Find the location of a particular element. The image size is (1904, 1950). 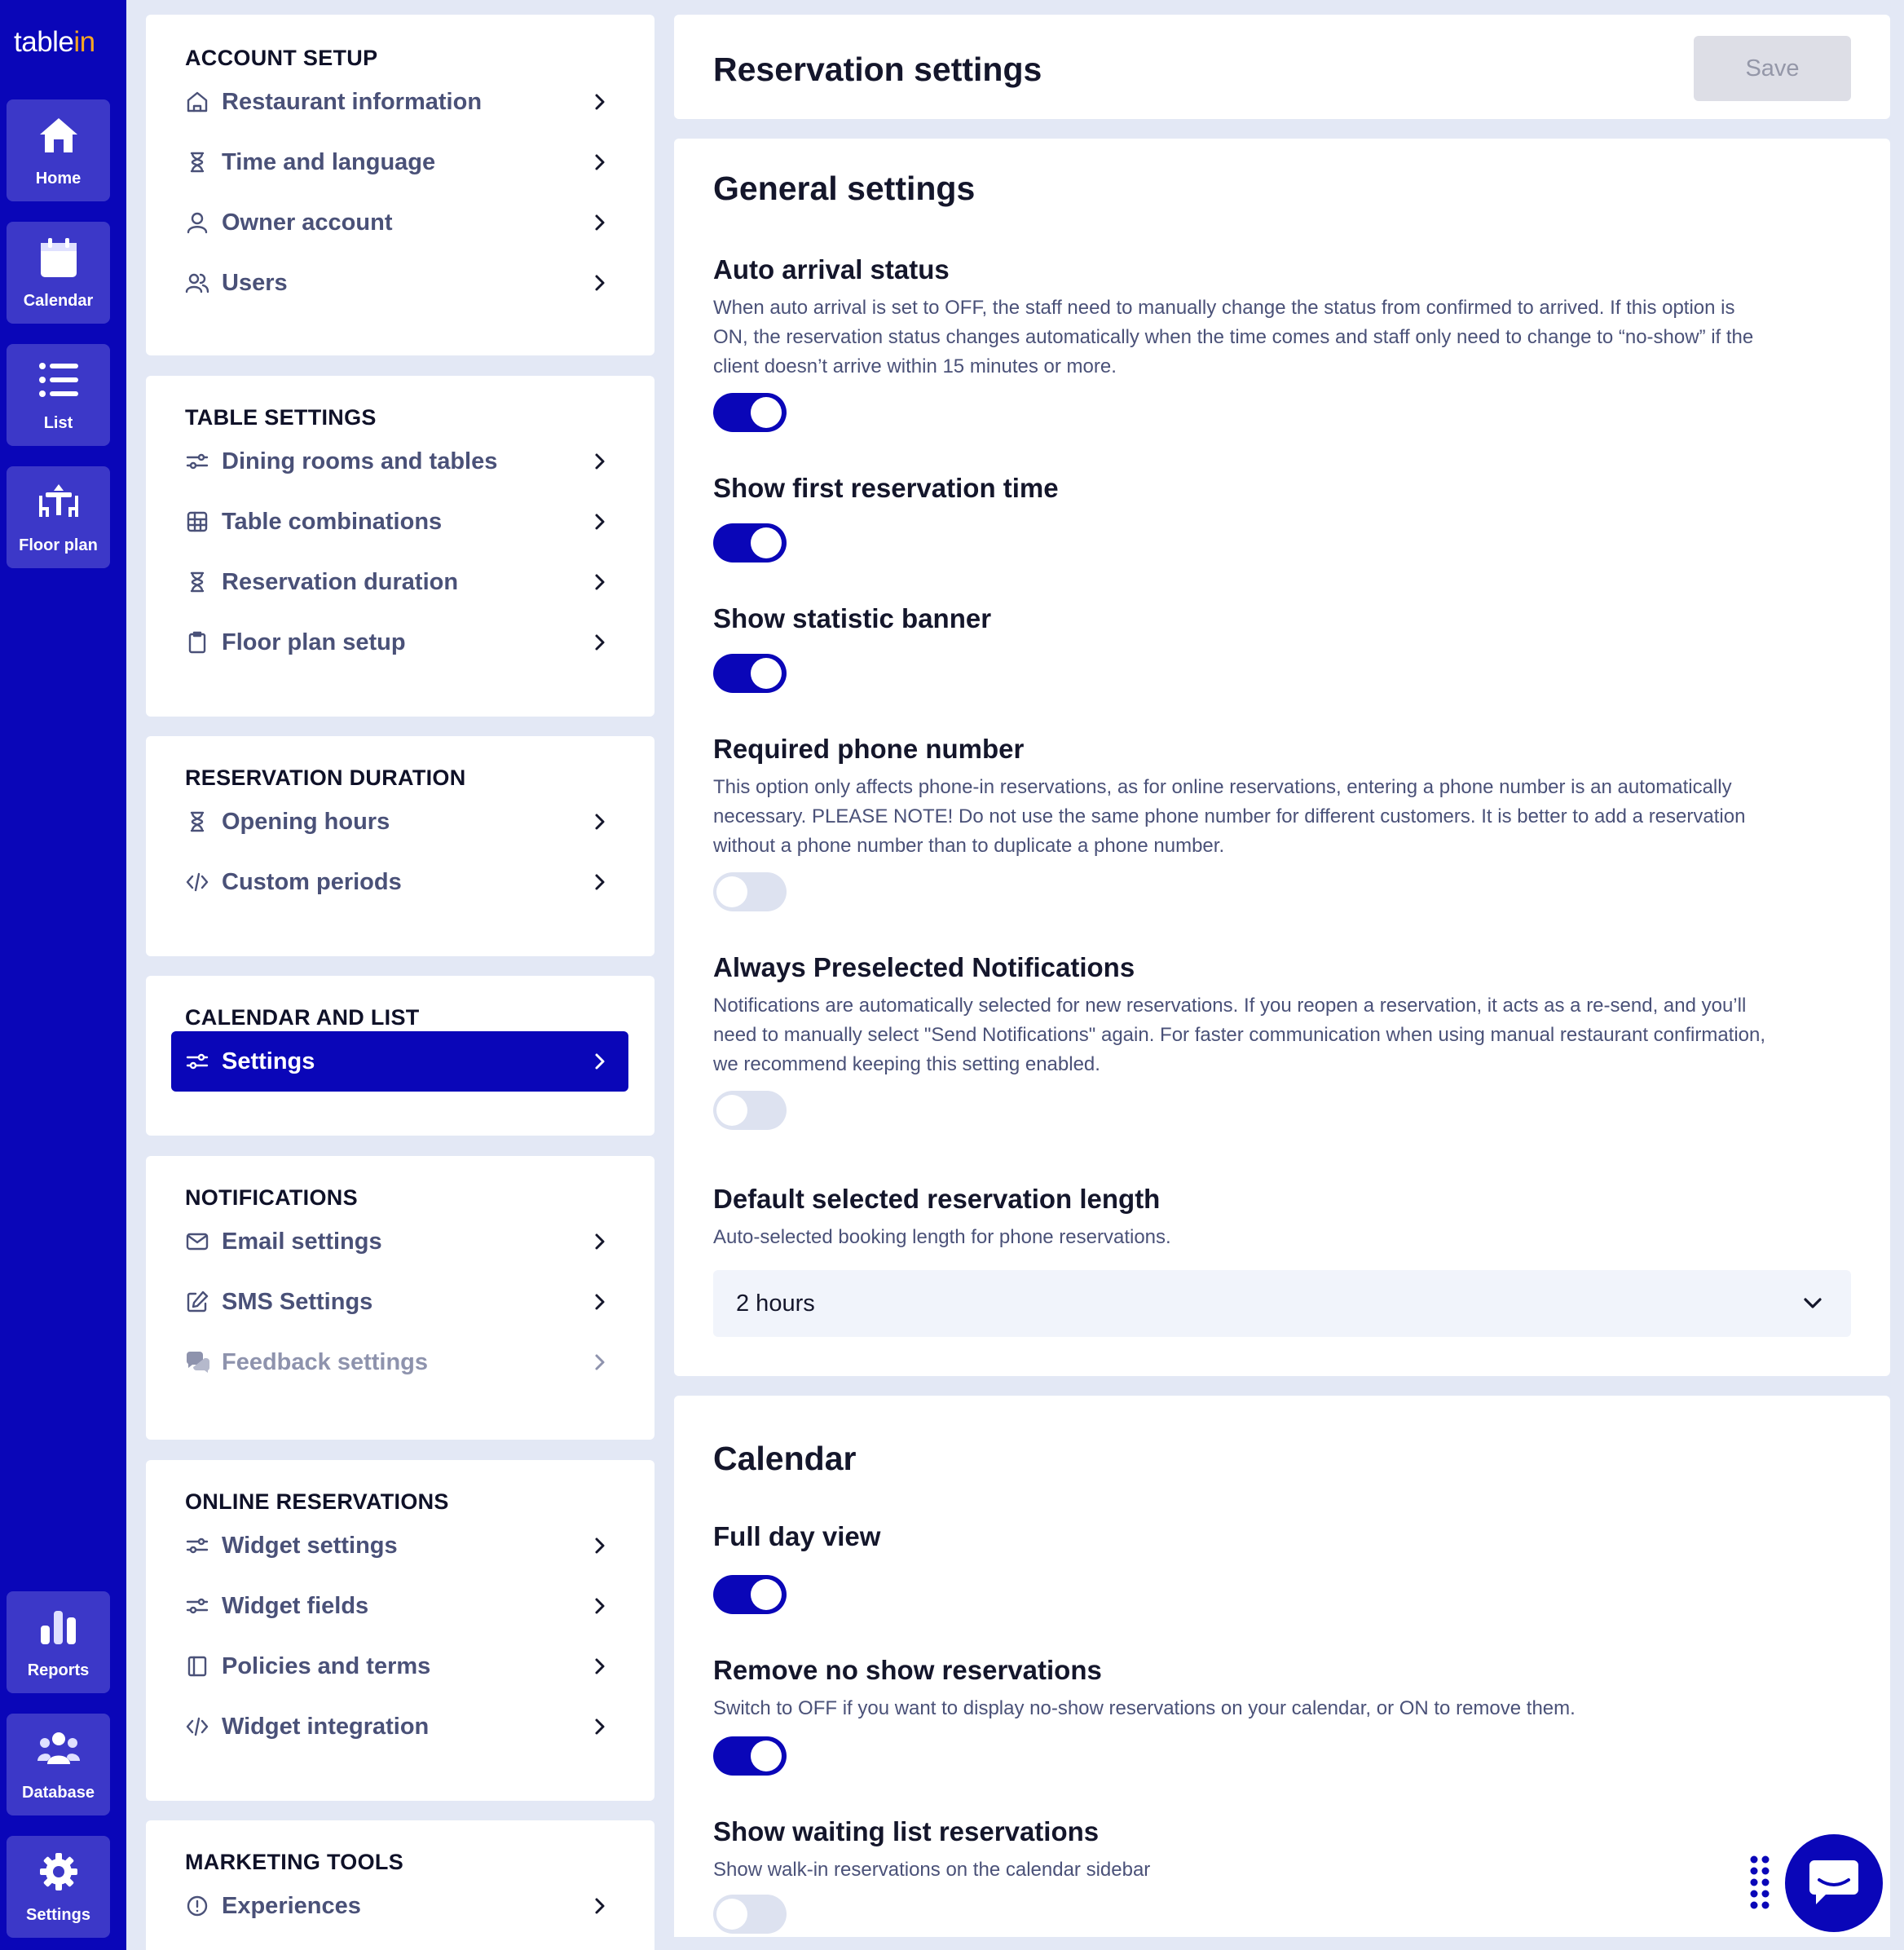

menu-item-label: Custom periods is located at coordinates (312, 881).